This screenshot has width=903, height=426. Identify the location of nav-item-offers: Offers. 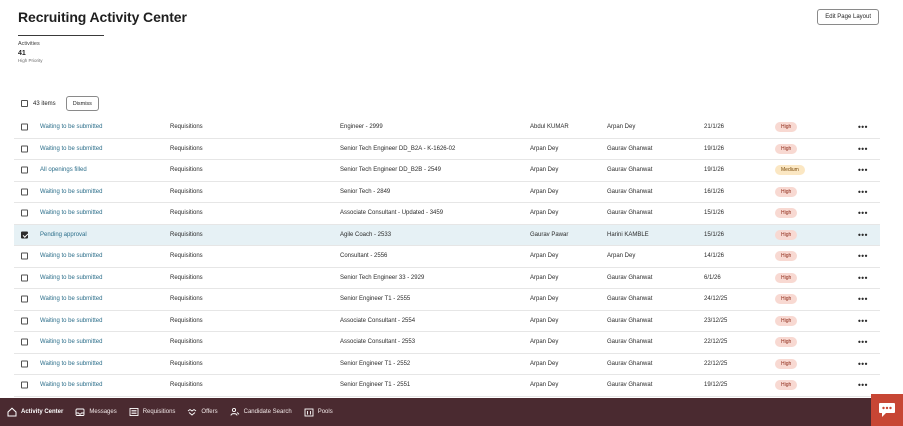
(202, 412).